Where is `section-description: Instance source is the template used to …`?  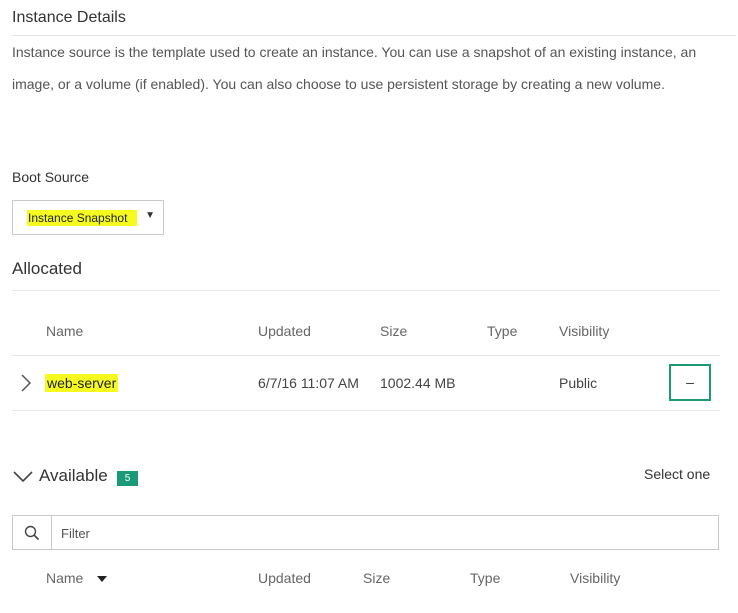 section-description: Instance source is the template used to … is located at coordinates (354, 68).